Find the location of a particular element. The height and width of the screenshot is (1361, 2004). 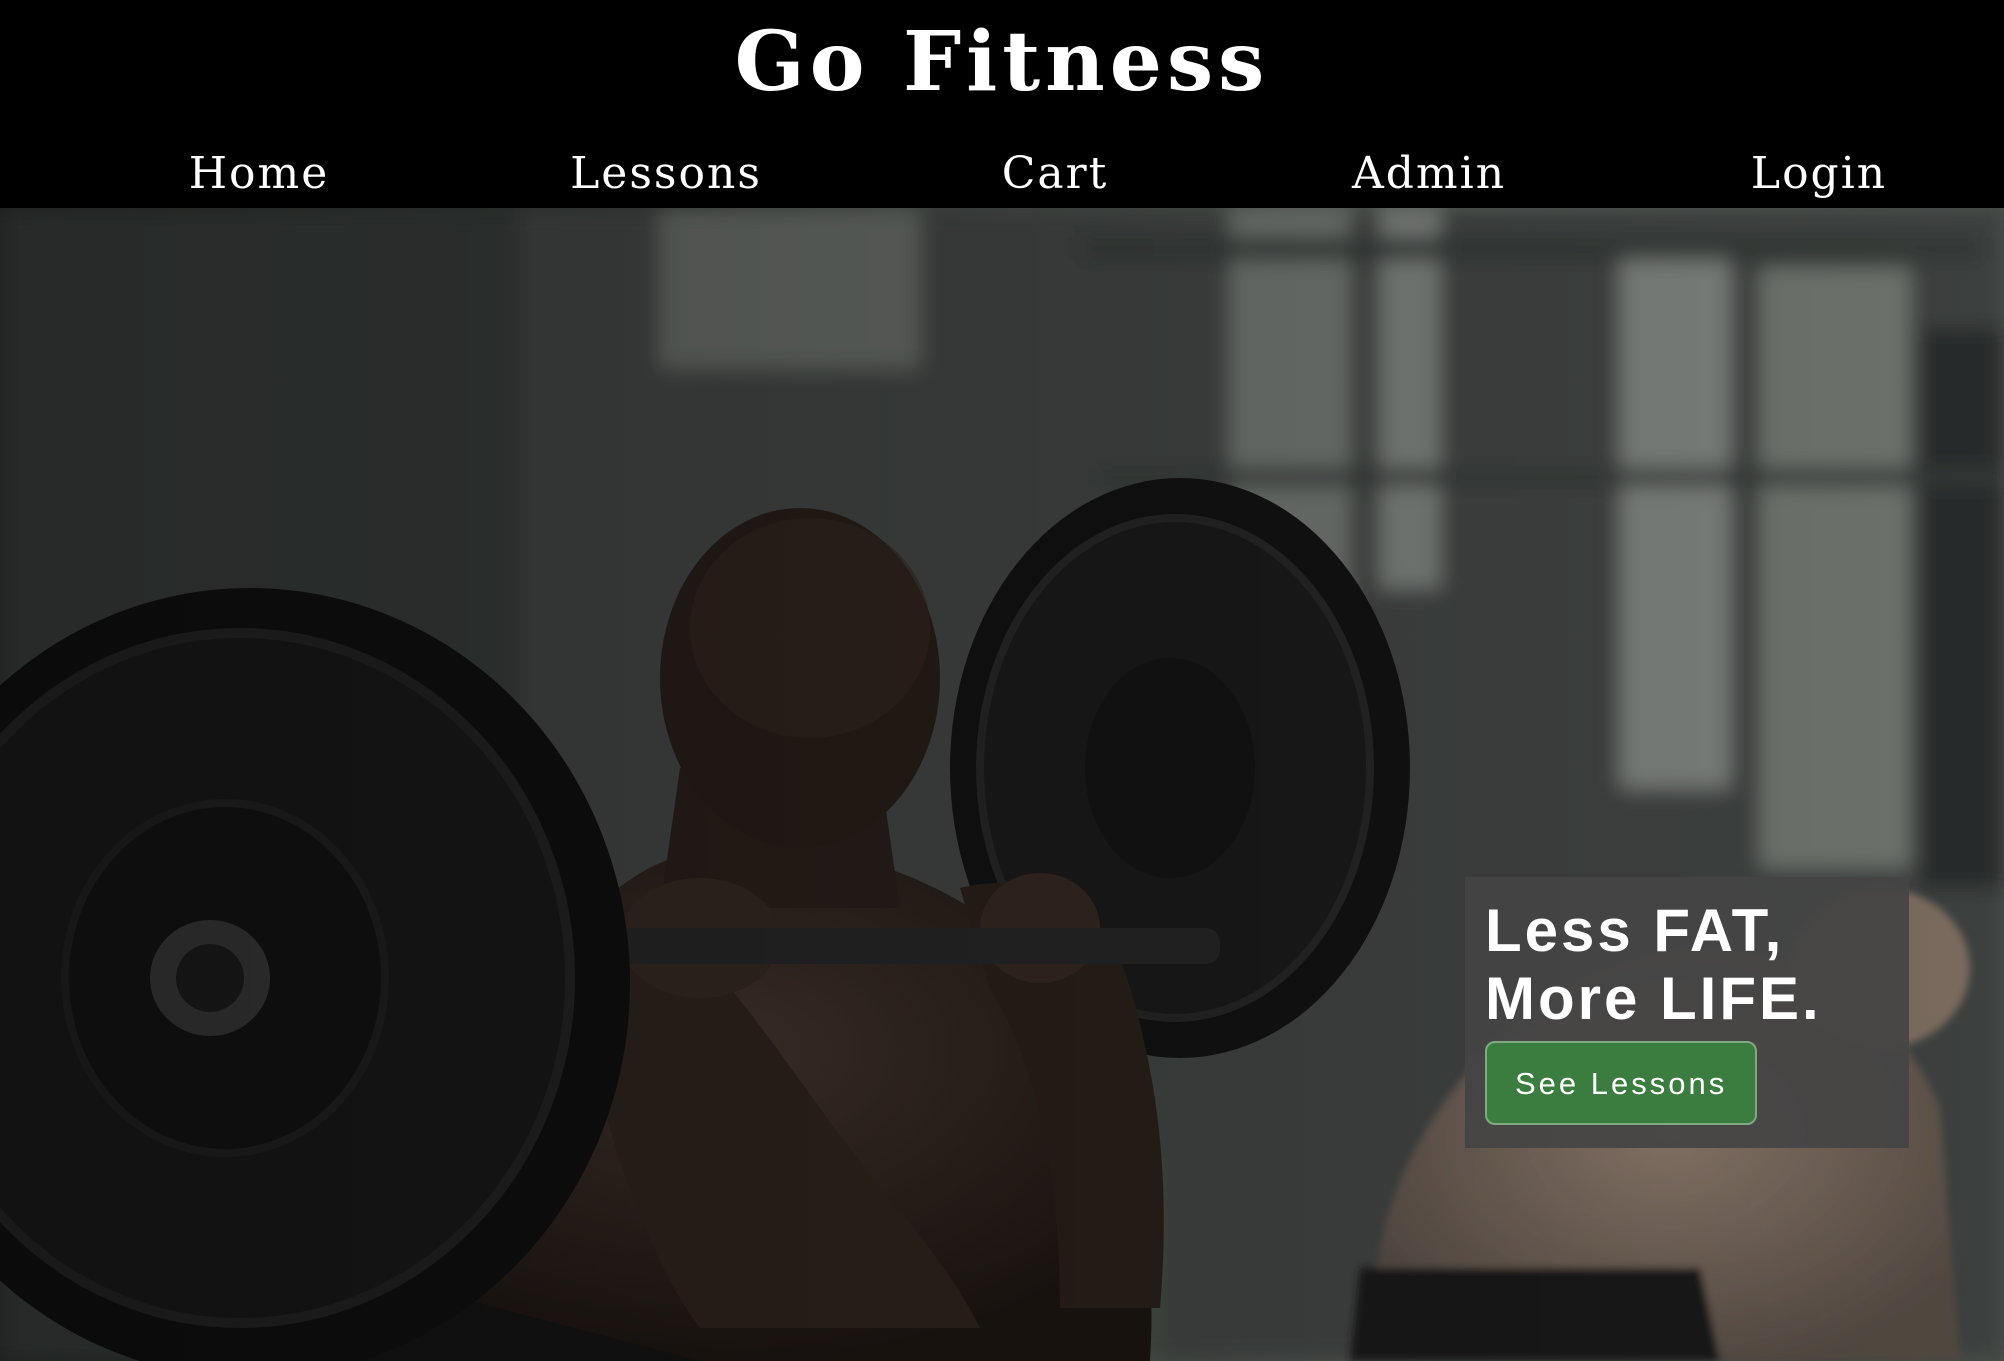

nav-link-cart: Cart is located at coordinates (1055, 174).